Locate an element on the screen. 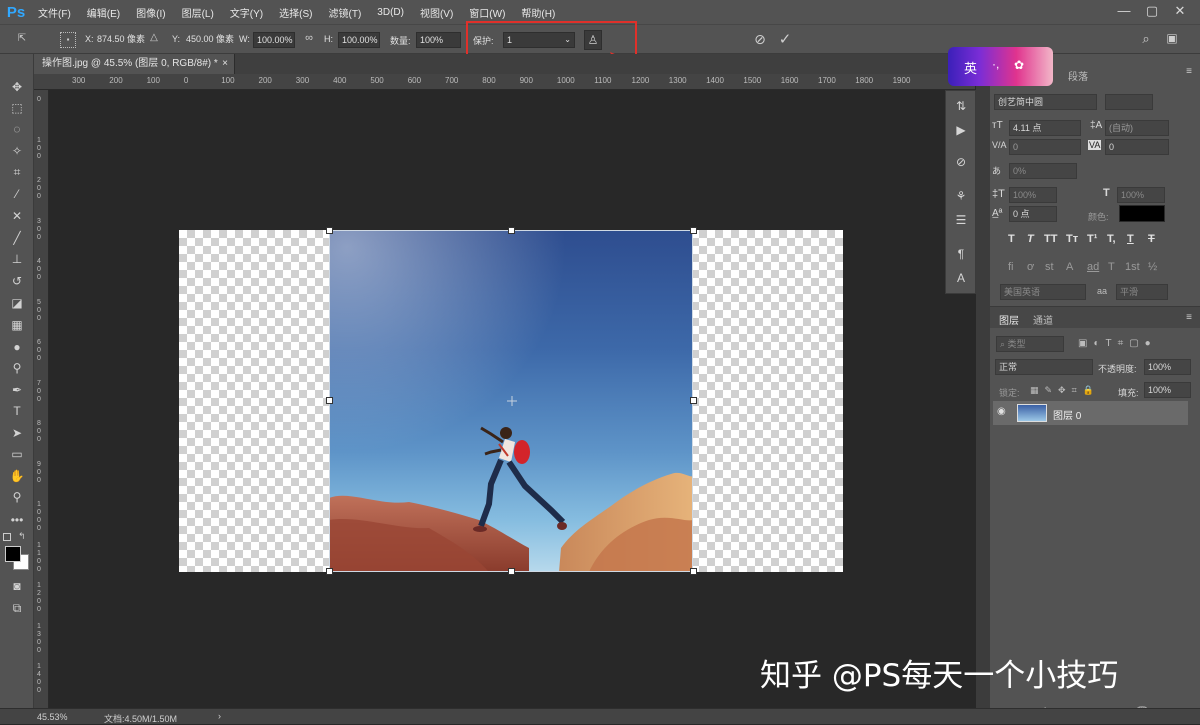 This screenshot has width=1200, height=725. menu-window: 窗口(W) is located at coordinates (487, 12).